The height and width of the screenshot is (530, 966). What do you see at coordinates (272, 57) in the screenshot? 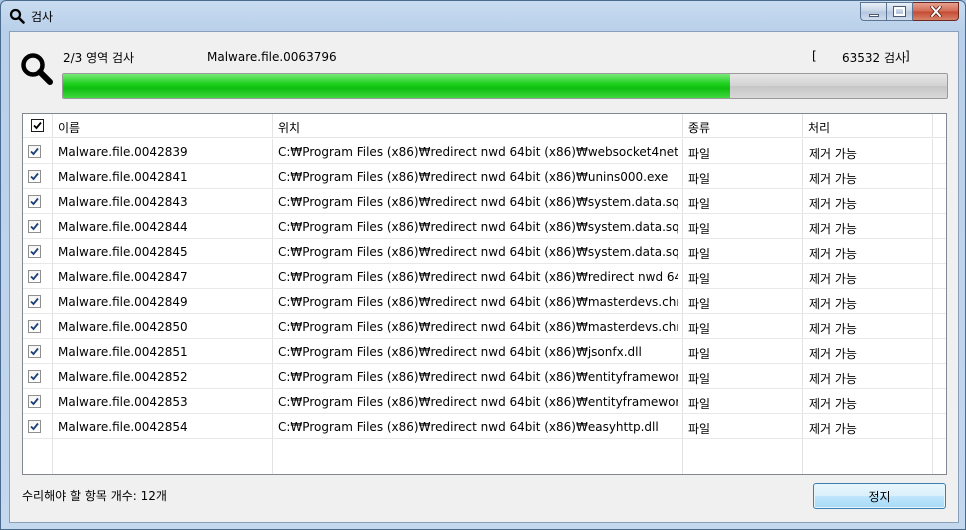
I see `current-file-label: Malware.file.0063796` at bounding box center [272, 57].